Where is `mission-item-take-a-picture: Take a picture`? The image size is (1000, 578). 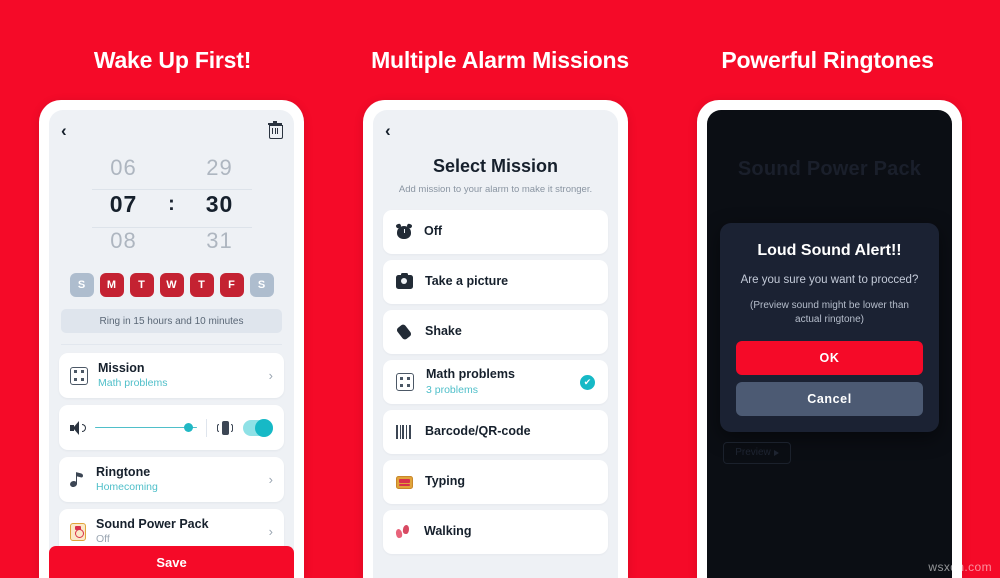
mission-item-take-a-picture: Take a picture is located at coordinates (495, 282).